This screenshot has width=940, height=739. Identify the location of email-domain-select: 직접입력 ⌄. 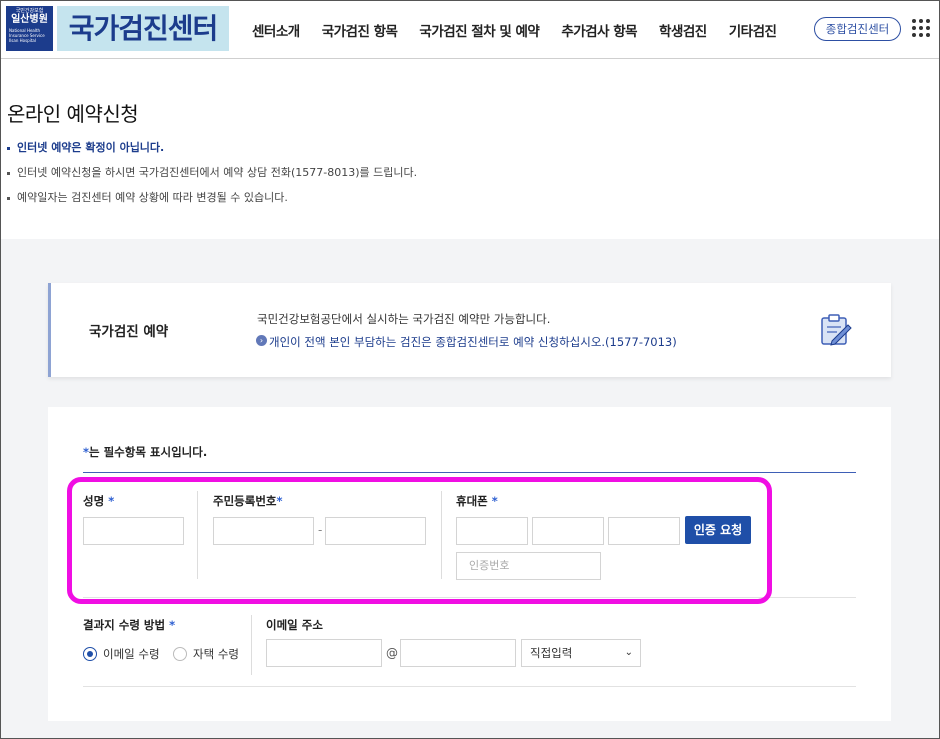
(581, 653).